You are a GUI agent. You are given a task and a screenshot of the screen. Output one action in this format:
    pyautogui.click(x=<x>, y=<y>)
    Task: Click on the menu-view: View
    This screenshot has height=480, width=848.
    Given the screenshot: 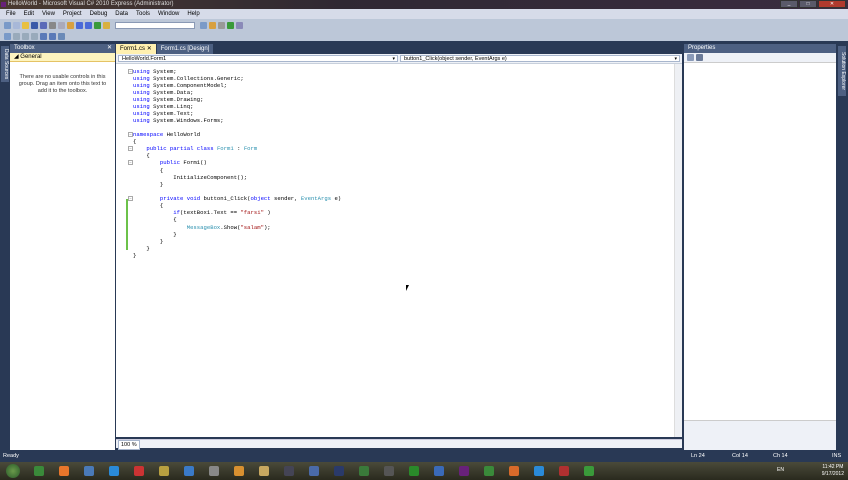 What is the action you would take?
    pyautogui.click(x=48, y=14)
    